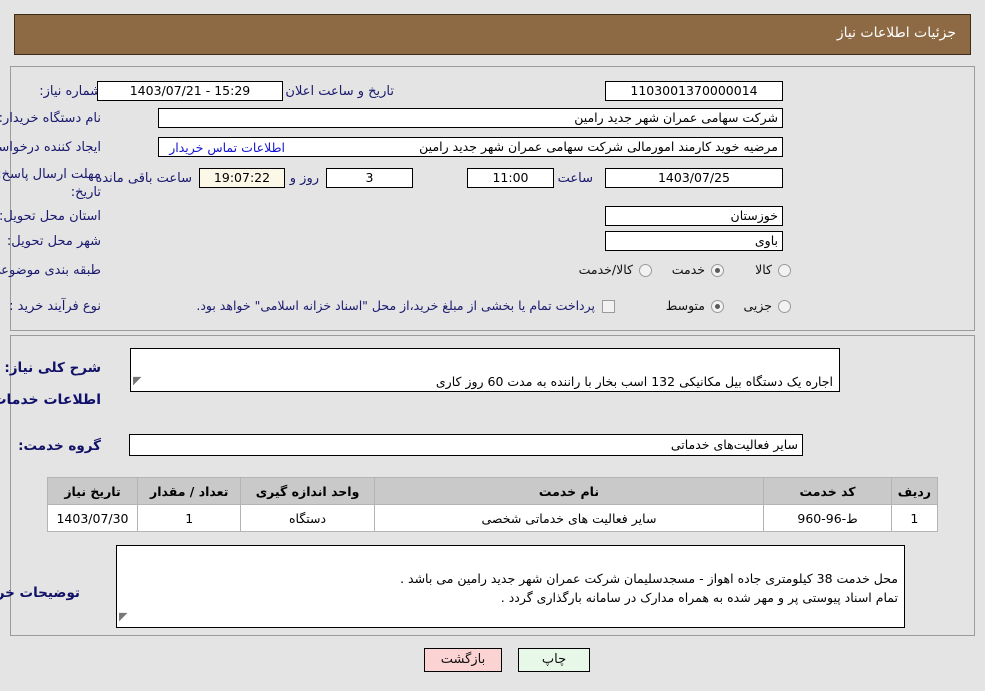 The image size is (985, 691). What do you see at coordinates (694, 178) in the screenshot?
I see `deadline-date-field: 1403/07/25` at bounding box center [694, 178].